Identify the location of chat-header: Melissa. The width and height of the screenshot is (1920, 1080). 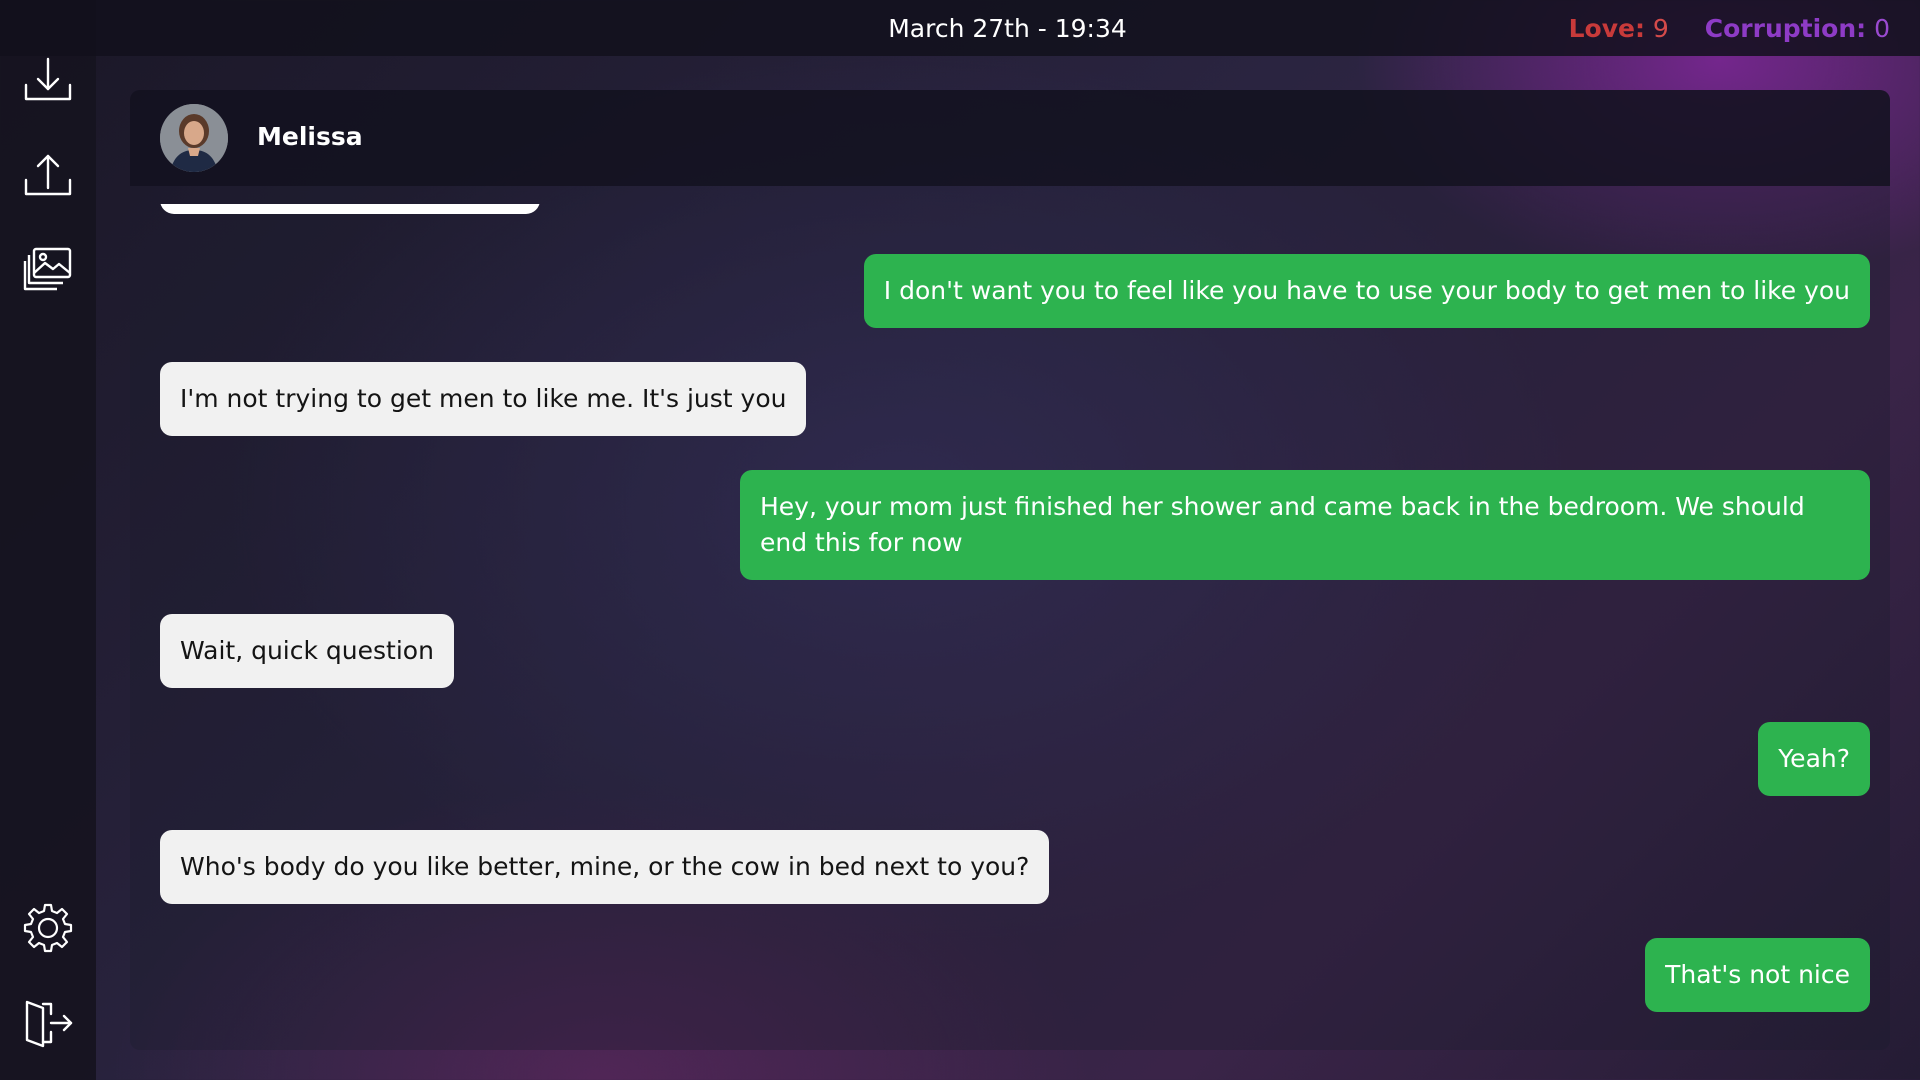
(1010, 138).